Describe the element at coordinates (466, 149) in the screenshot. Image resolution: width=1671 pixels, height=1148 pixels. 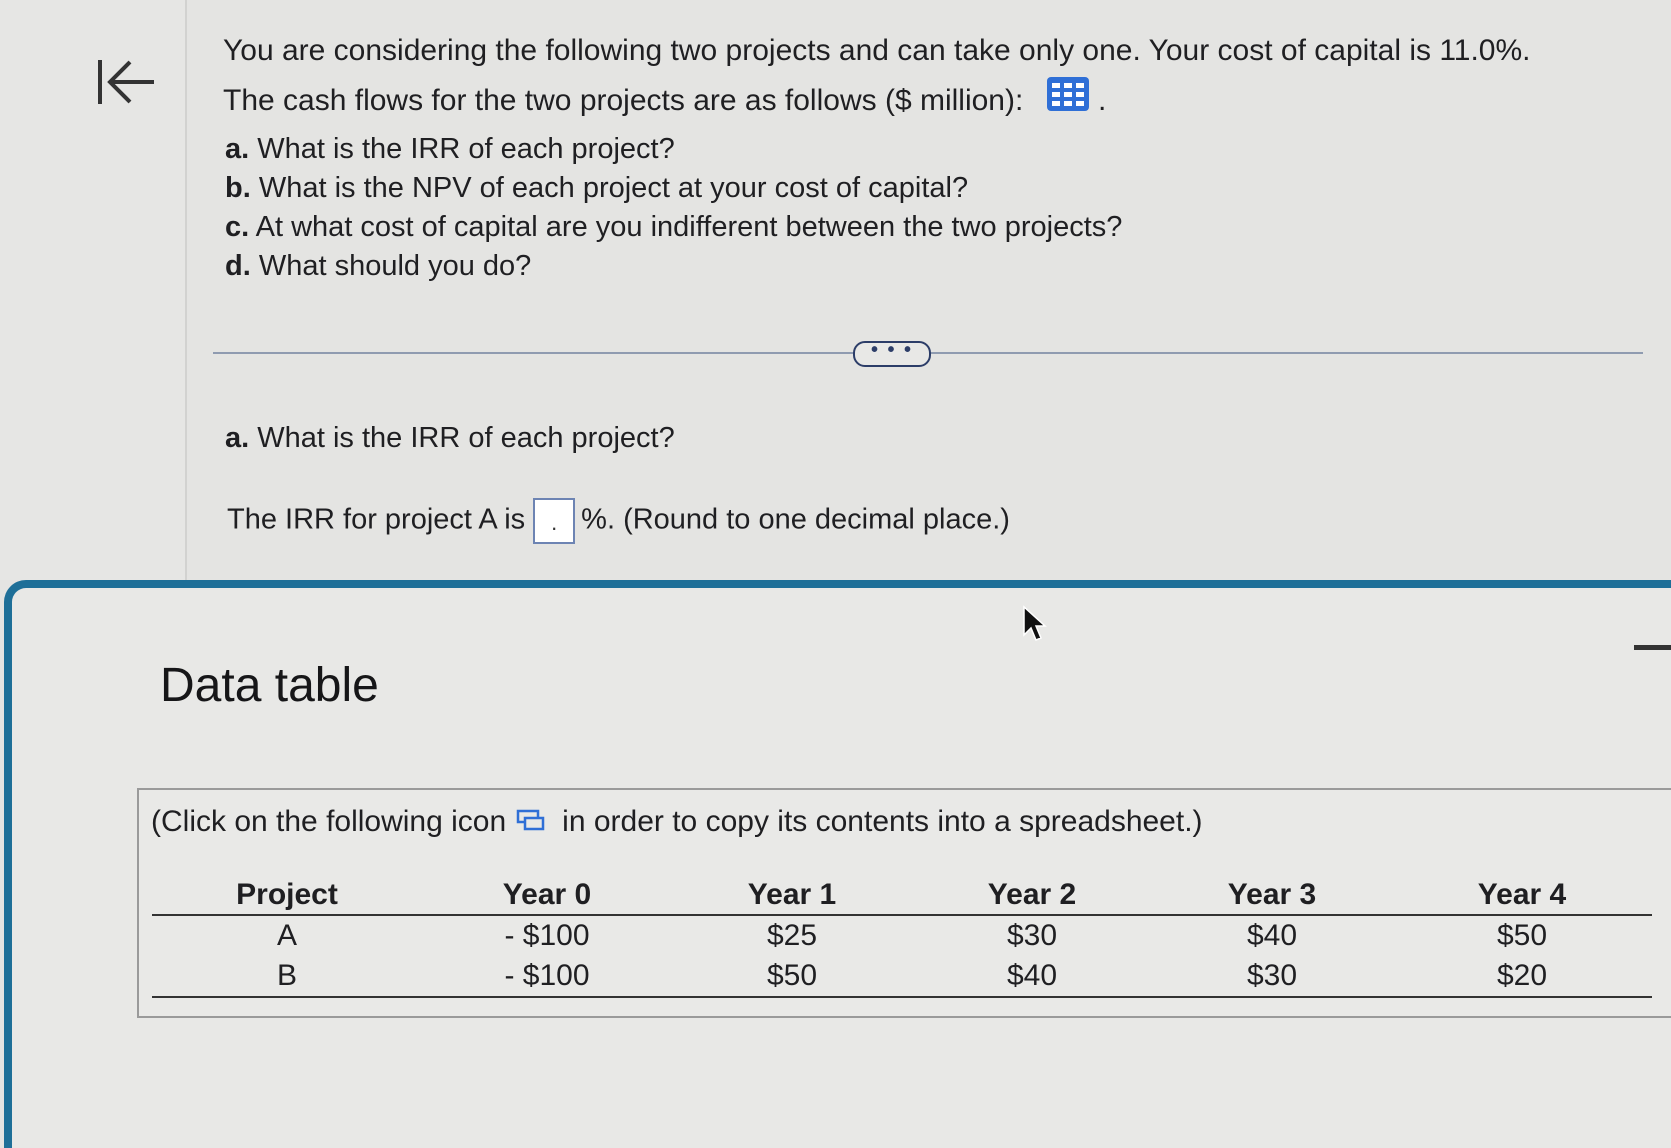
I see `part-text: What is the IRR of each project?` at that location.